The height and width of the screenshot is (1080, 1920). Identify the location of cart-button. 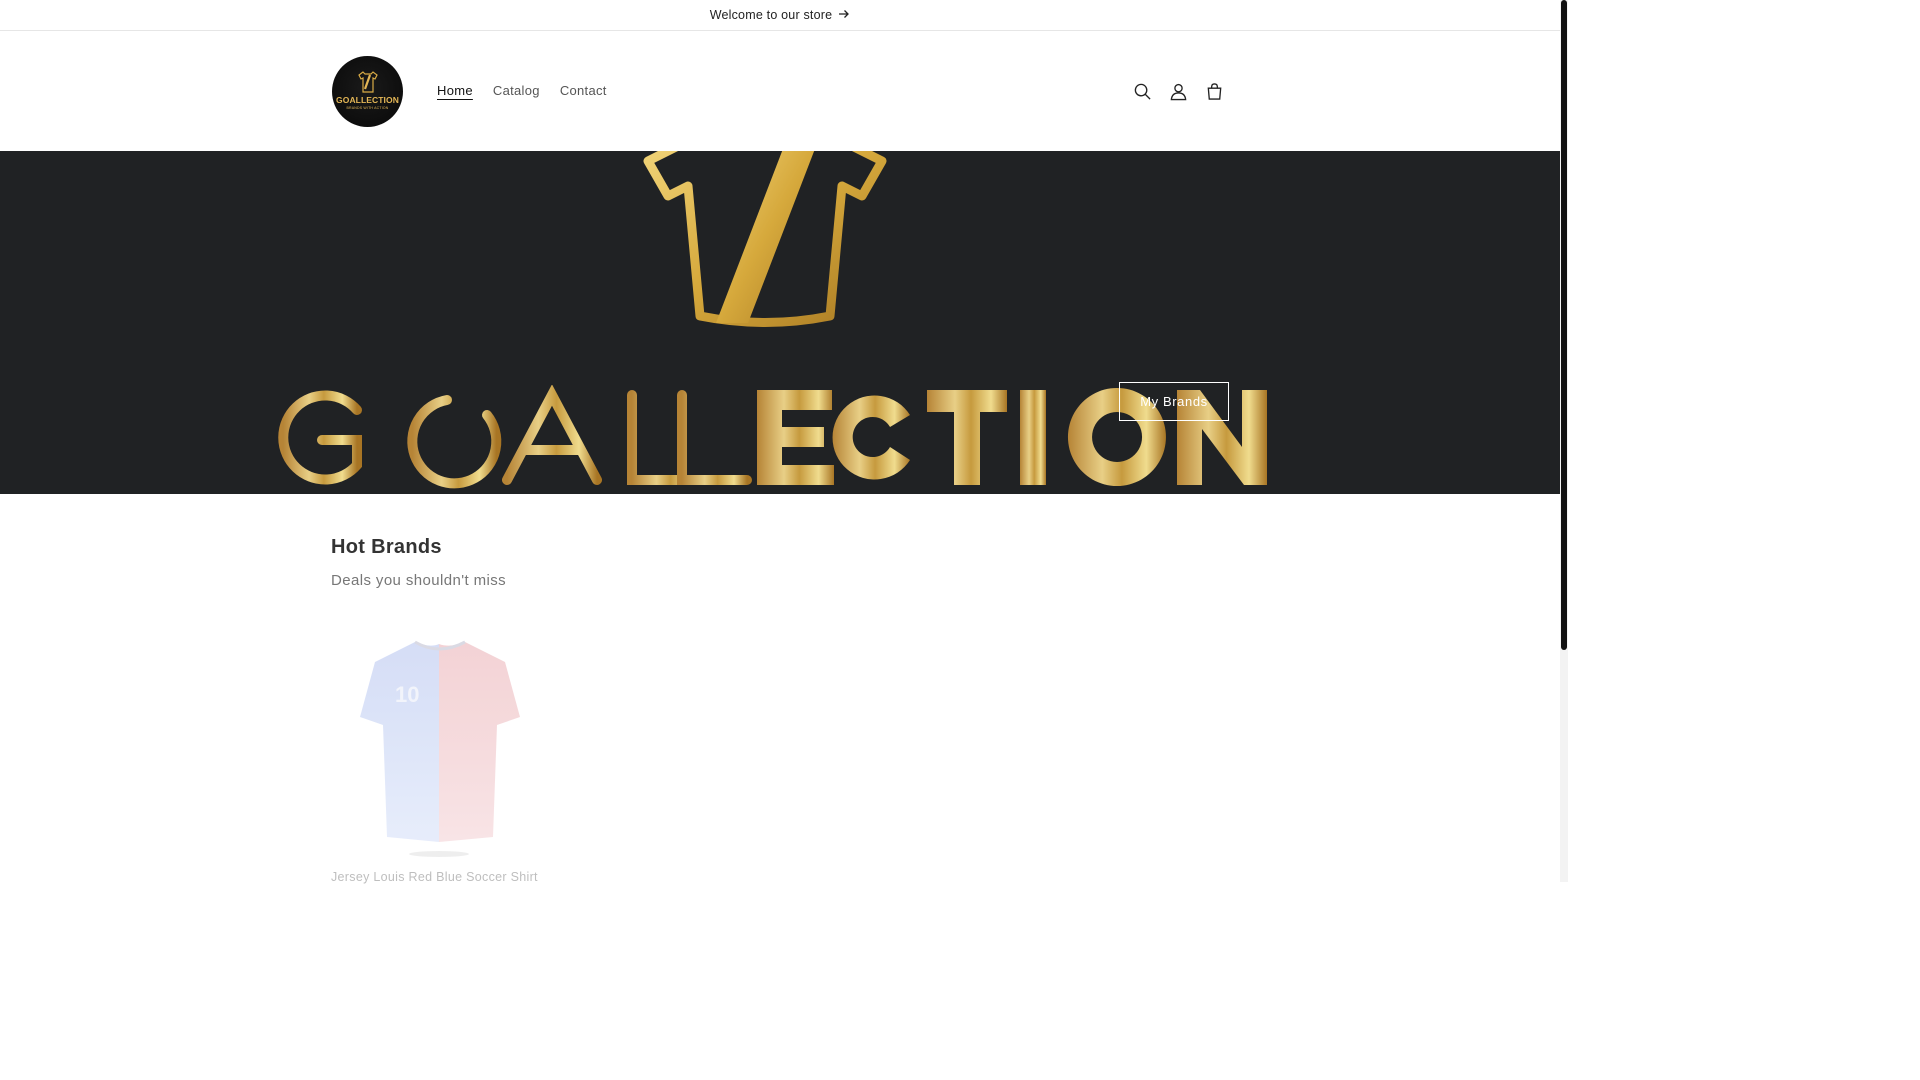
(1214, 91).